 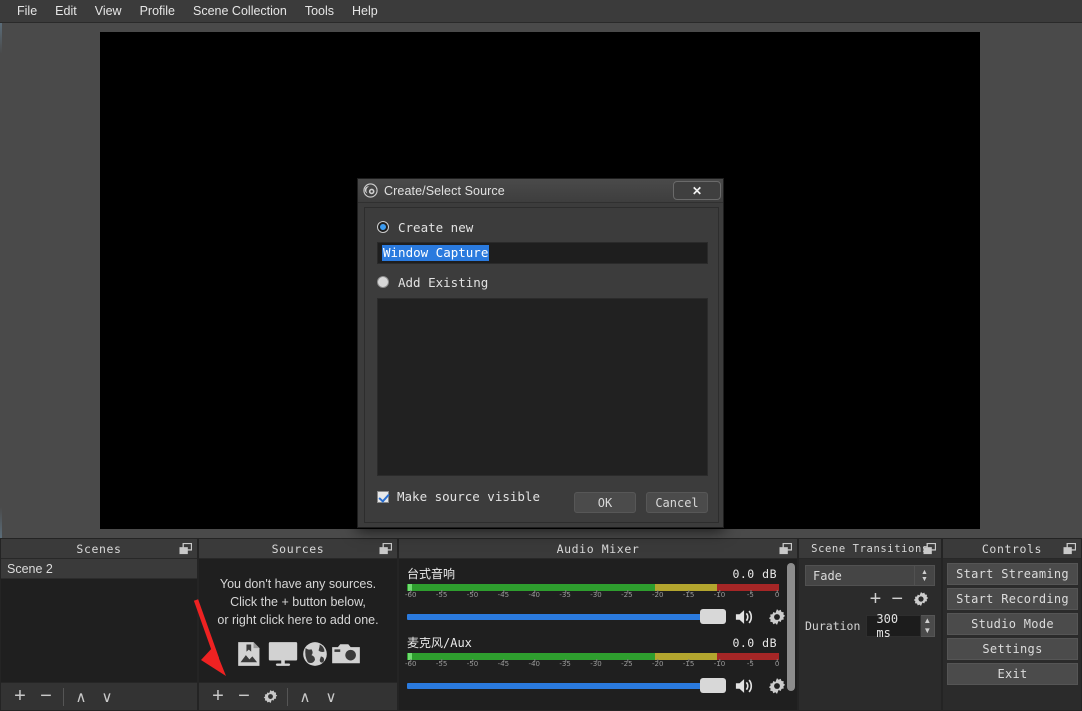 What do you see at coordinates (107, 697) in the screenshot?
I see `move-scene-down-button: ∨` at bounding box center [107, 697].